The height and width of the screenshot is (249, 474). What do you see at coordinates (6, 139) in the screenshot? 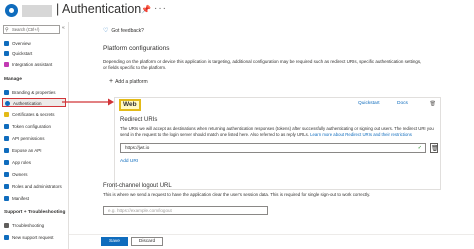
I see `arrows-icon` at bounding box center [6, 139].